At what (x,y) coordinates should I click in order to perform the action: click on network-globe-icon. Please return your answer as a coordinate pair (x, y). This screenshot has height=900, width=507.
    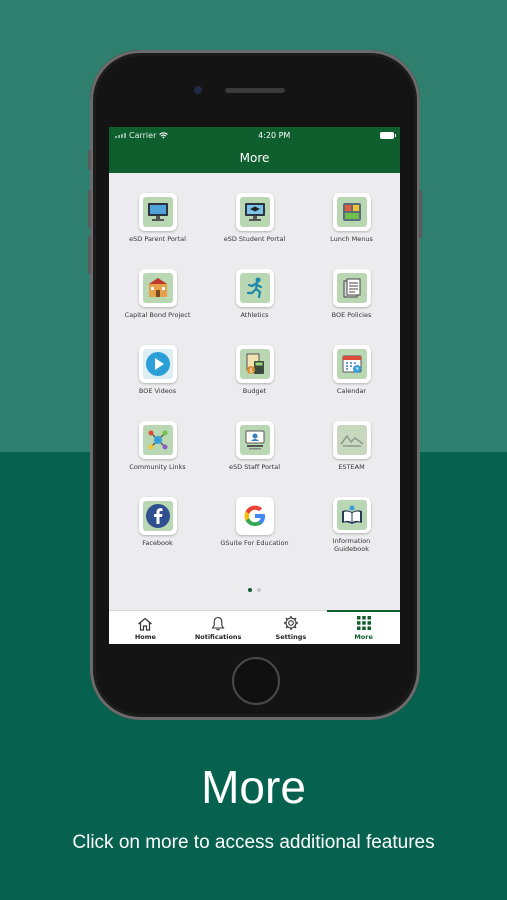
    Looking at the image, I should click on (157, 440).